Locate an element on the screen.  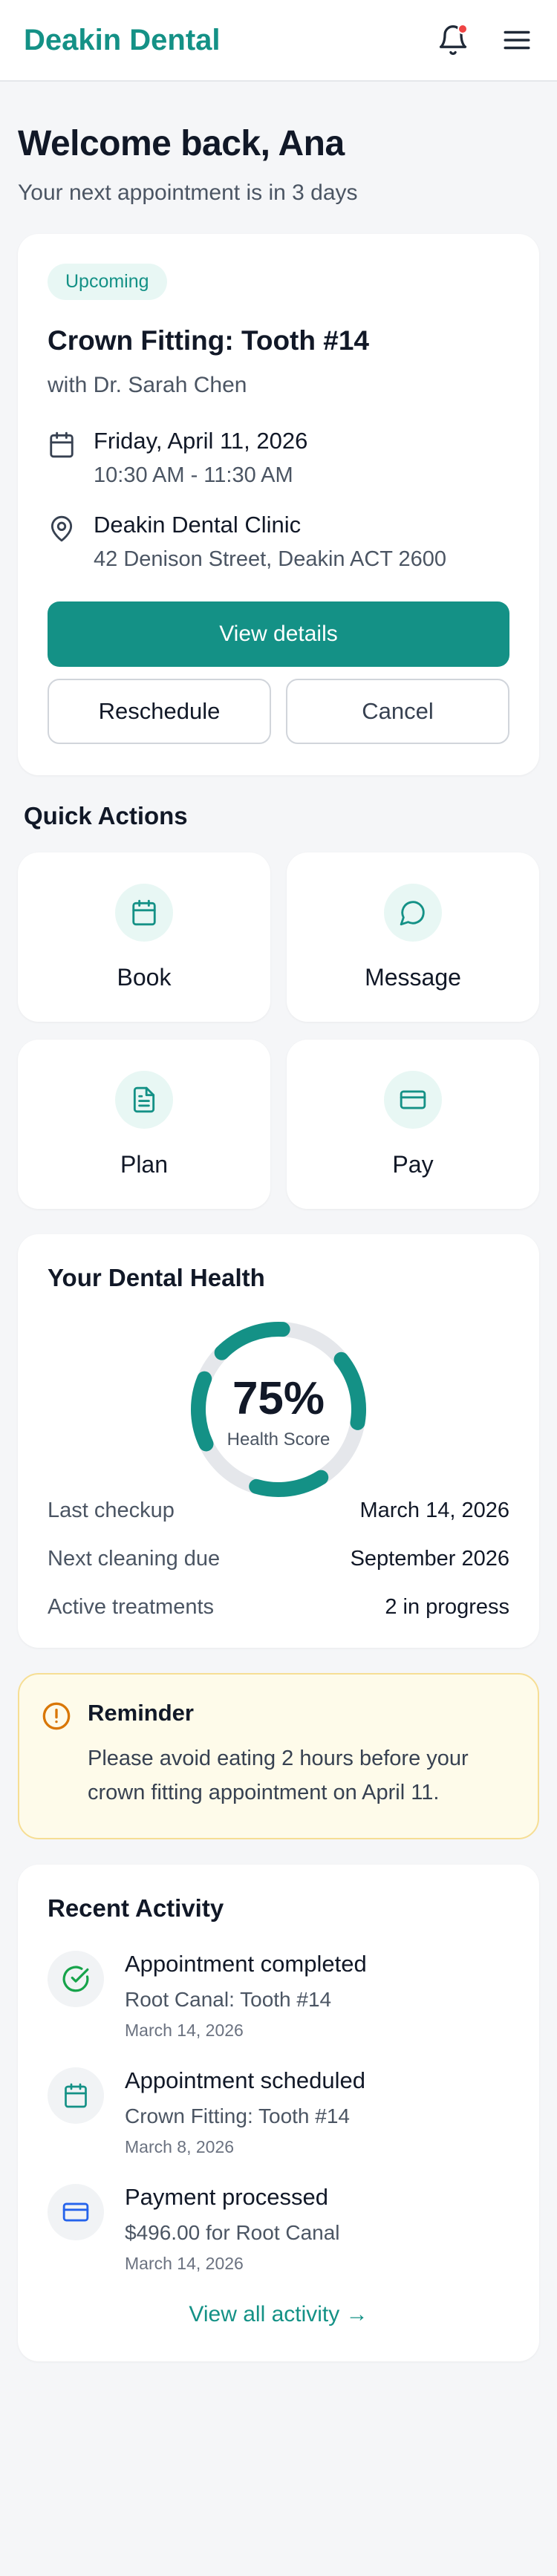
welcome-subtitle: Your next appointment is in 3 days is located at coordinates (188, 192).